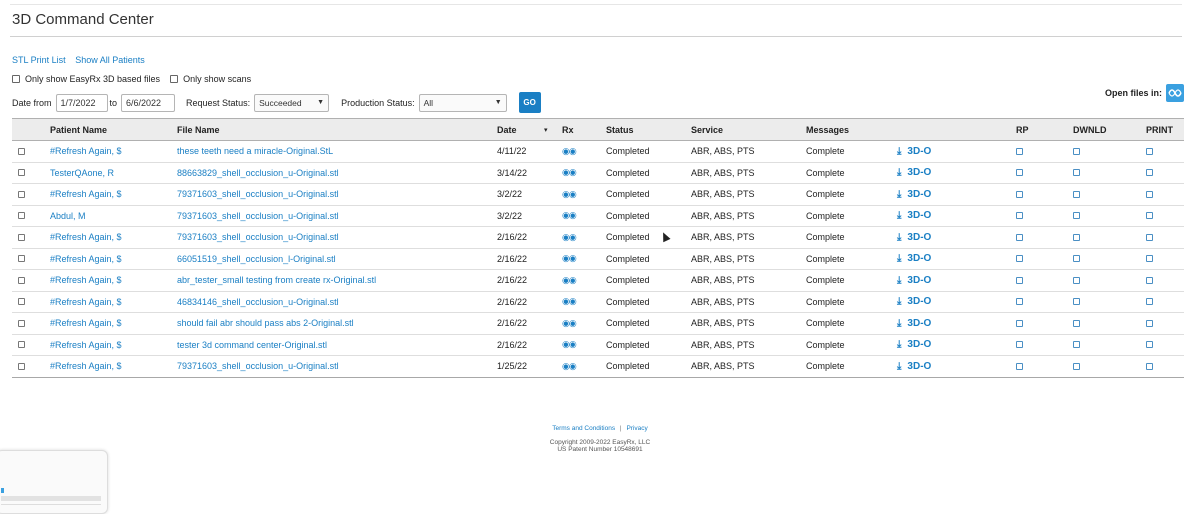  Describe the element at coordinates (256, 259) in the screenshot. I see `file-name-link: 66051519_shell_occlusion_l-Original.stl` at that location.